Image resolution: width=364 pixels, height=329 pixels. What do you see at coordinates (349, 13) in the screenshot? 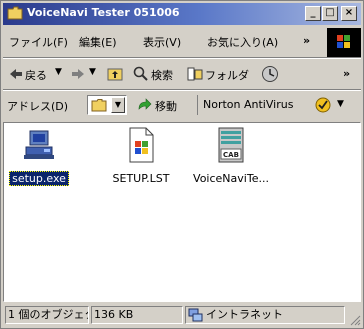
I see `close-button: ×` at bounding box center [349, 13].